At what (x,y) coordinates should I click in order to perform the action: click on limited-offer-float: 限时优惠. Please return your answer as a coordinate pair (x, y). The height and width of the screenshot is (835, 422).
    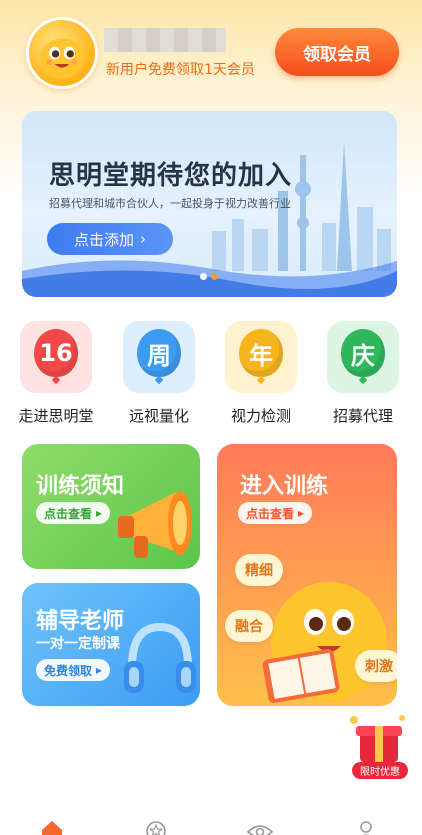
    Looking at the image, I should click on (378, 745).